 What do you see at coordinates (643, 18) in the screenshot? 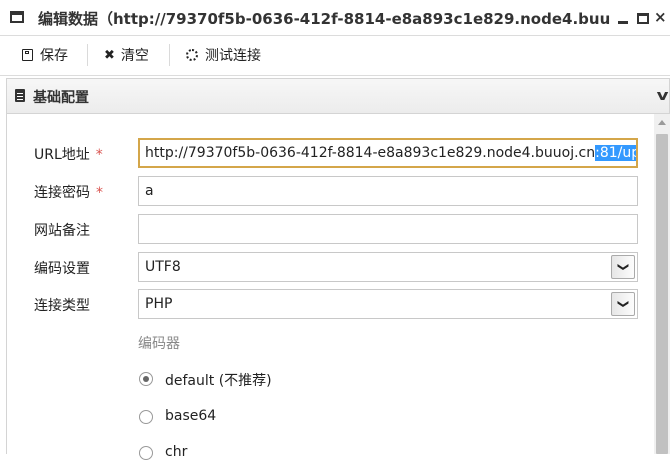
I see `maximize-button` at bounding box center [643, 18].